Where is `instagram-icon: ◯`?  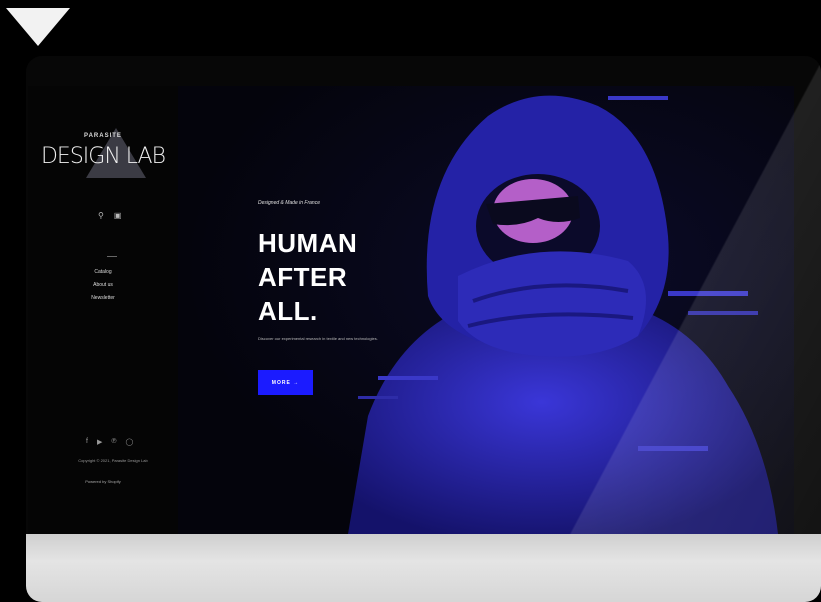 instagram-icon: ◯ is located at coordinates (130, 442).